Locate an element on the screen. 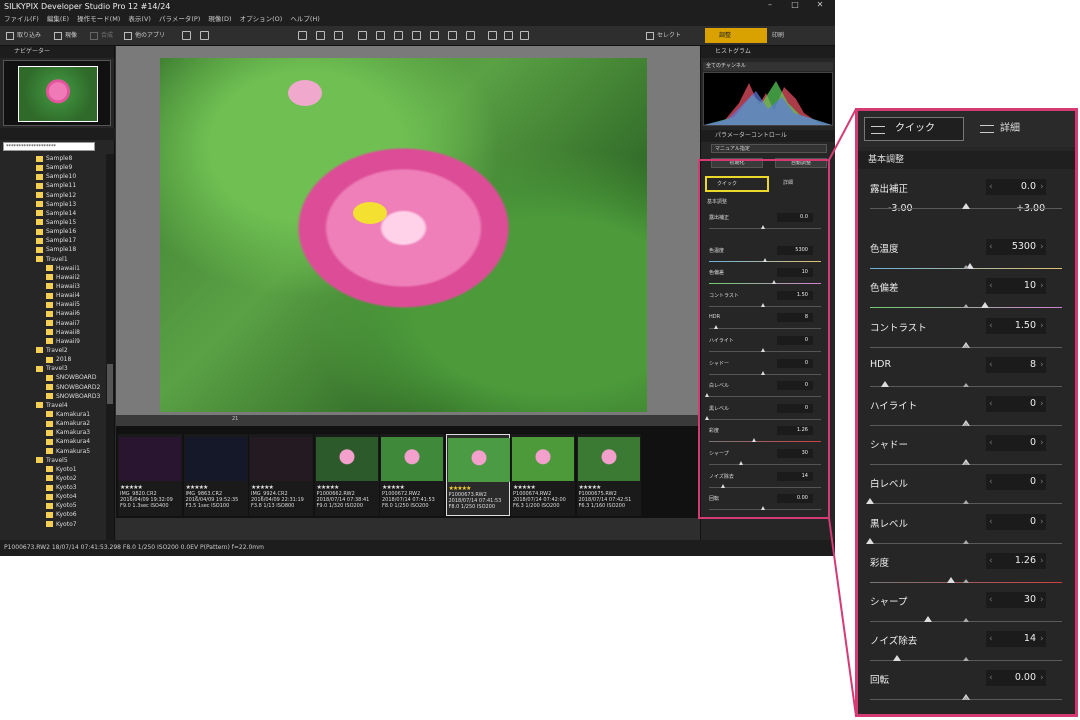  tree-item: Sample16 is located at coordinates (52, 231).